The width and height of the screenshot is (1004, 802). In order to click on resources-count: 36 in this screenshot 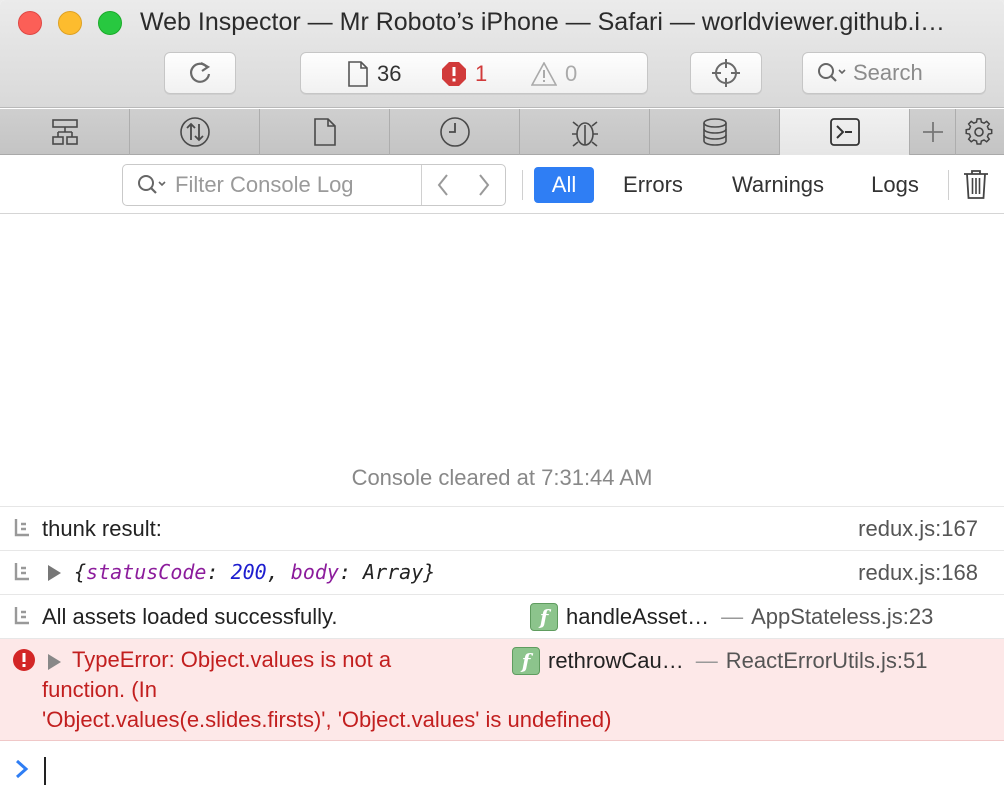, I will do `click(374, 74)`.